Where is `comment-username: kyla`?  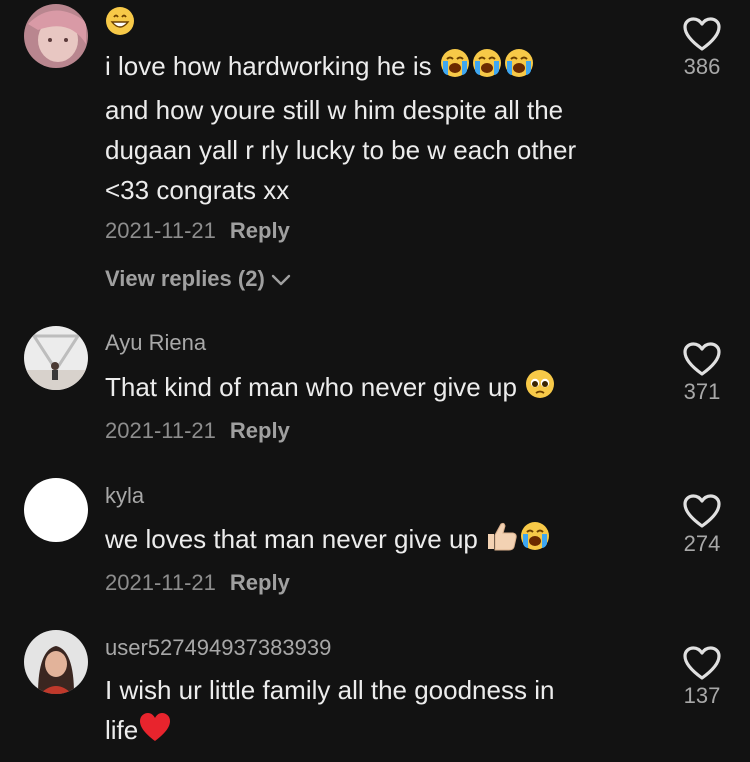
comment-username: kyla is located at coordinates (124, 496).